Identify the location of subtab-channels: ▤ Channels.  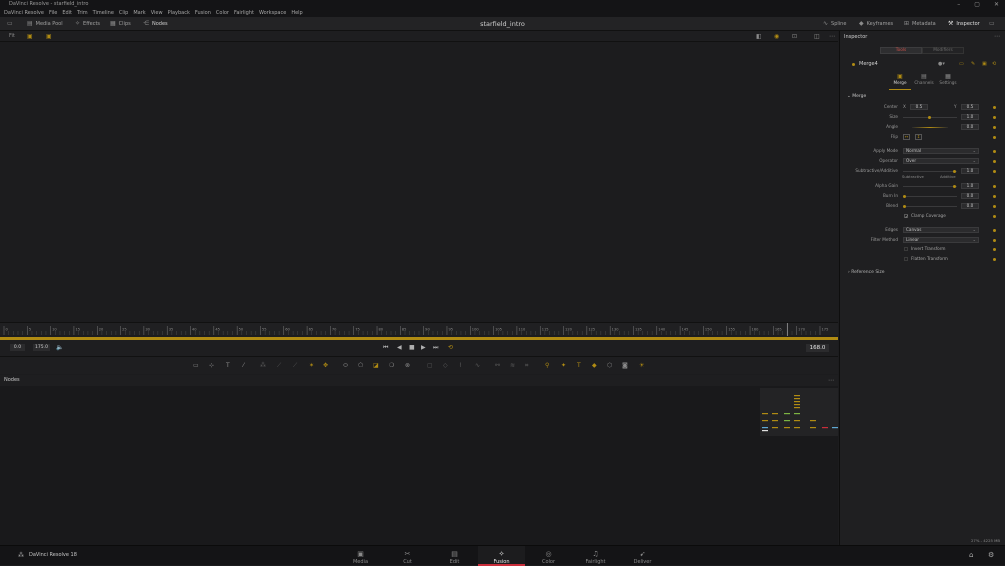
(924, 81).